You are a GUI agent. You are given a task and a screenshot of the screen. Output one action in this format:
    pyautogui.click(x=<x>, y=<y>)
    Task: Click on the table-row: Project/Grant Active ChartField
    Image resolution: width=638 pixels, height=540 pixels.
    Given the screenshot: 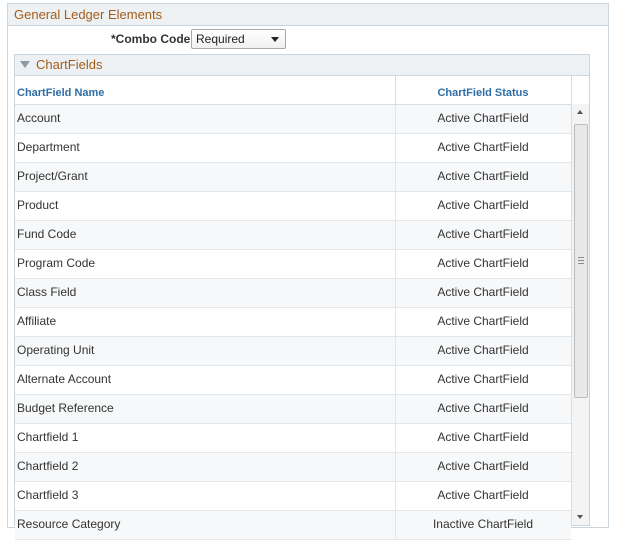 What is the action you would take?
    pyautogui.click(x=293, y=177)
    